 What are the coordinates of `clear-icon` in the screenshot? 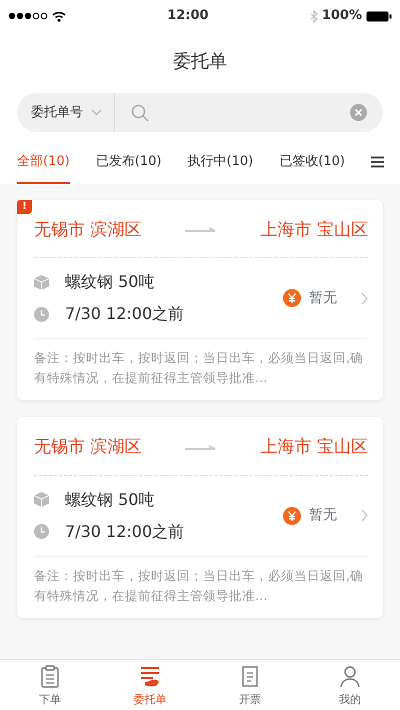 It's located at (358, 112).